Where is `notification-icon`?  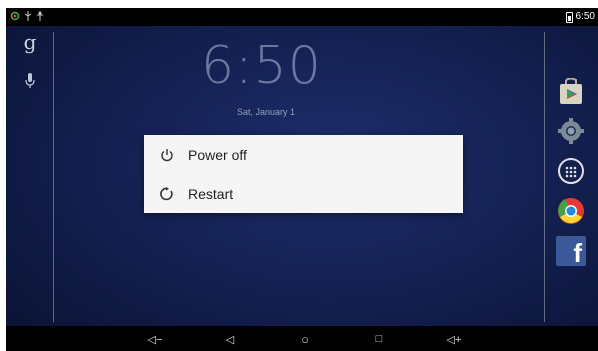 notification-icon is located at coordinates (15, 16).